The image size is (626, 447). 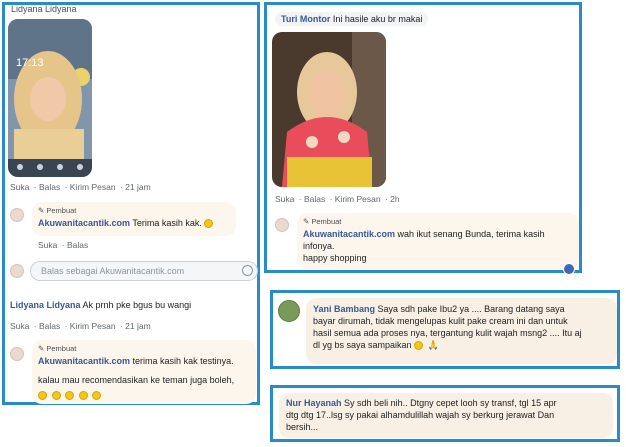 I want to click on comment-photo: 17:13, so click(x=50, y=98).